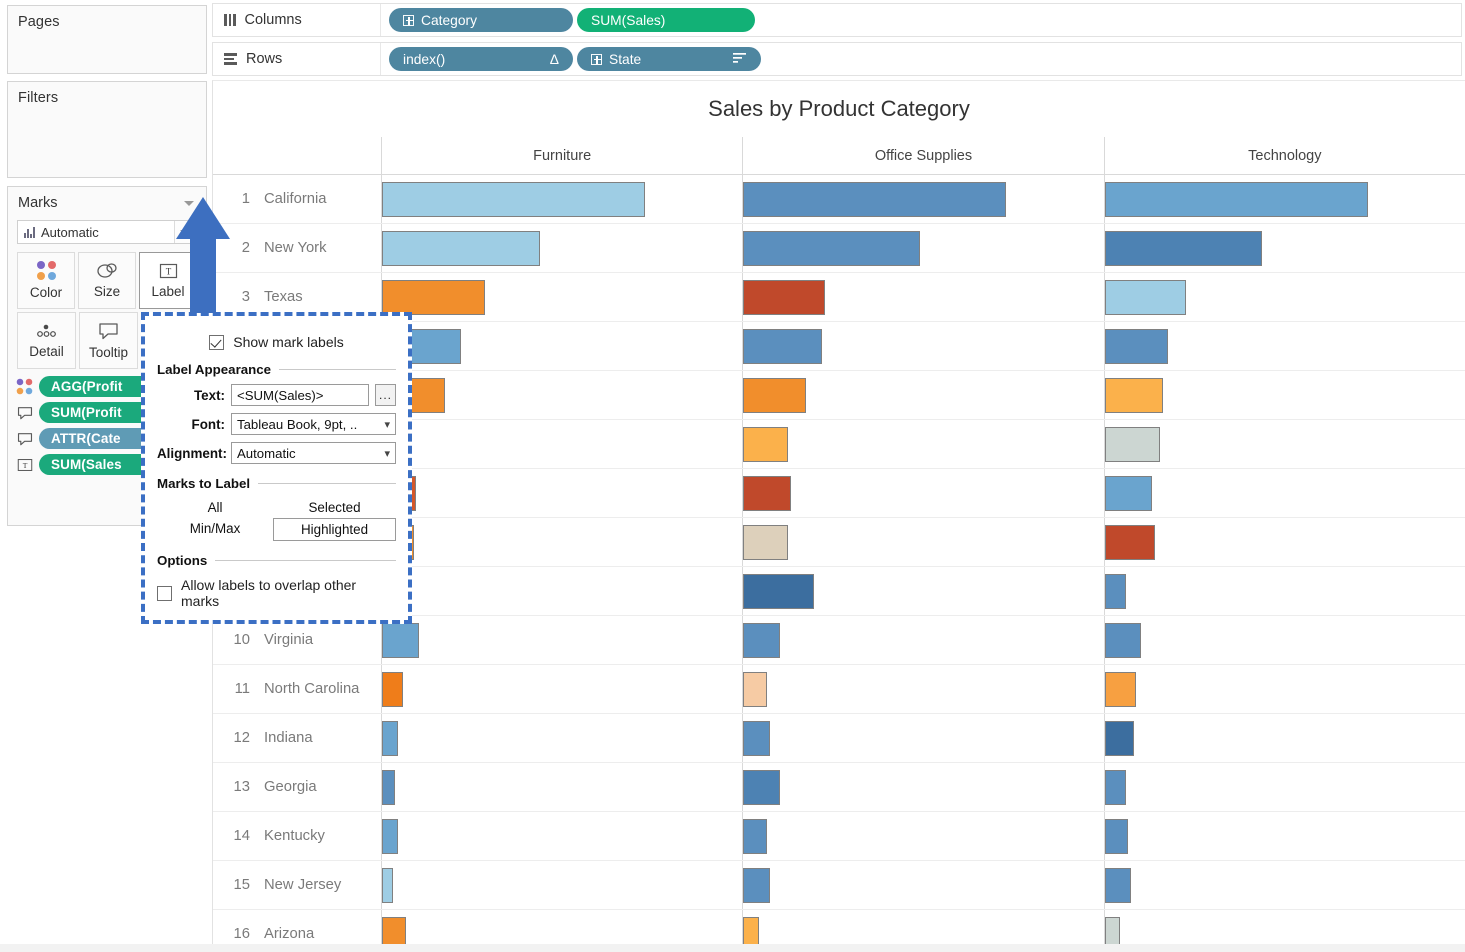  What do you see at coordinates (70, 232) in the screenshot?
I see `mark-type-value: Automatic` at bounding box center [70, 232].